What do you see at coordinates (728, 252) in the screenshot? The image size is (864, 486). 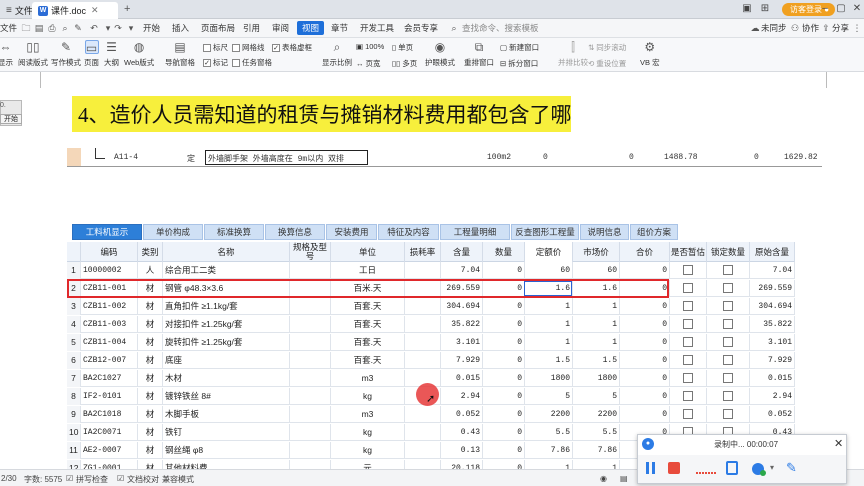 I see `grid-header-13: 锁定数量` at bounding box center [728, 252].